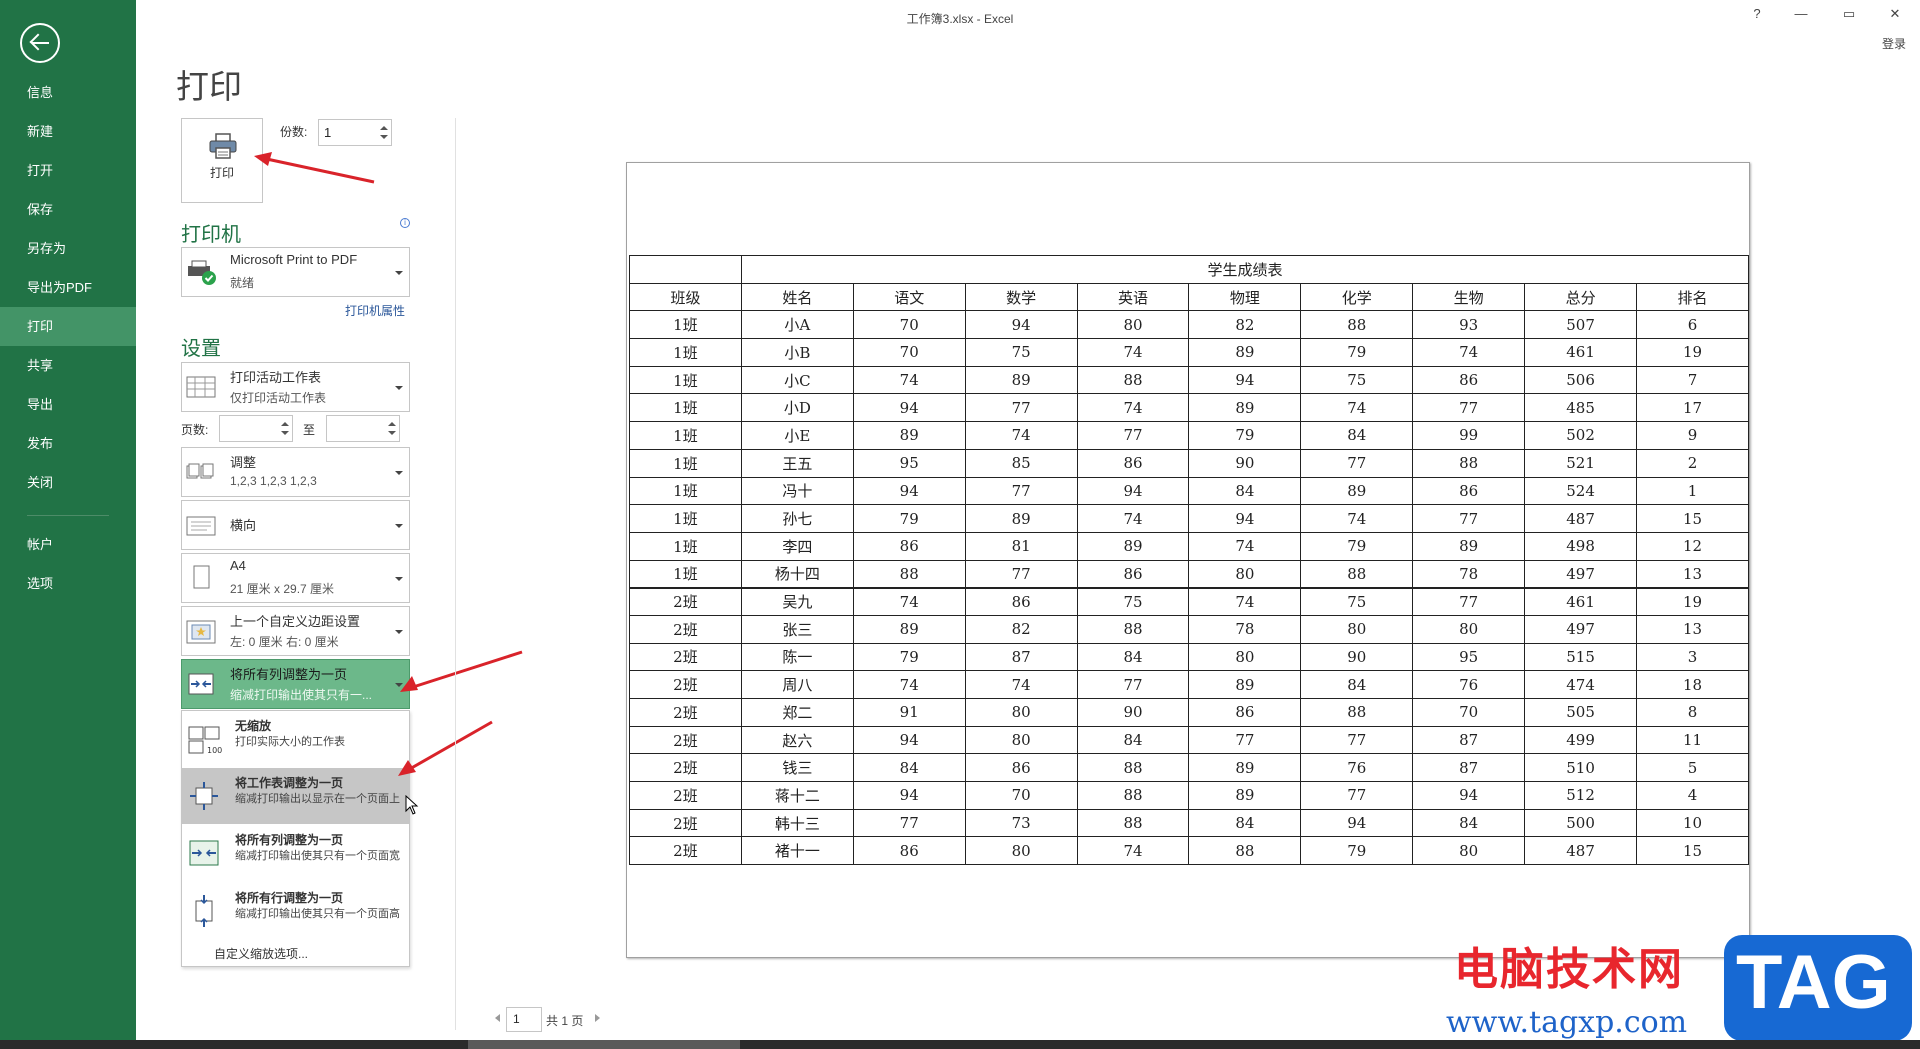 This screenshot has width=1920, height=1049. Describe the element at coordinates (295, 631) in the screenshot. I see `margins-select: 上一个自定义边距设置 左: 0 厘米 右: 0 厘米` at that location.